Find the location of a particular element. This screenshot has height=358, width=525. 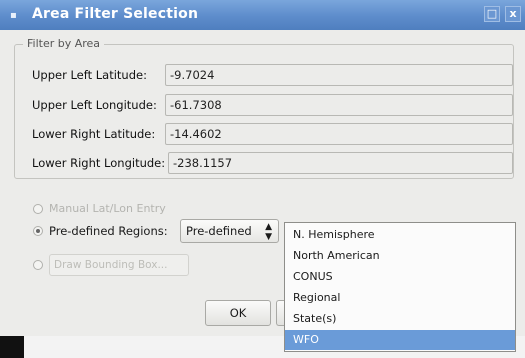

maximize-button: □ is located at coordinates (492, 14).